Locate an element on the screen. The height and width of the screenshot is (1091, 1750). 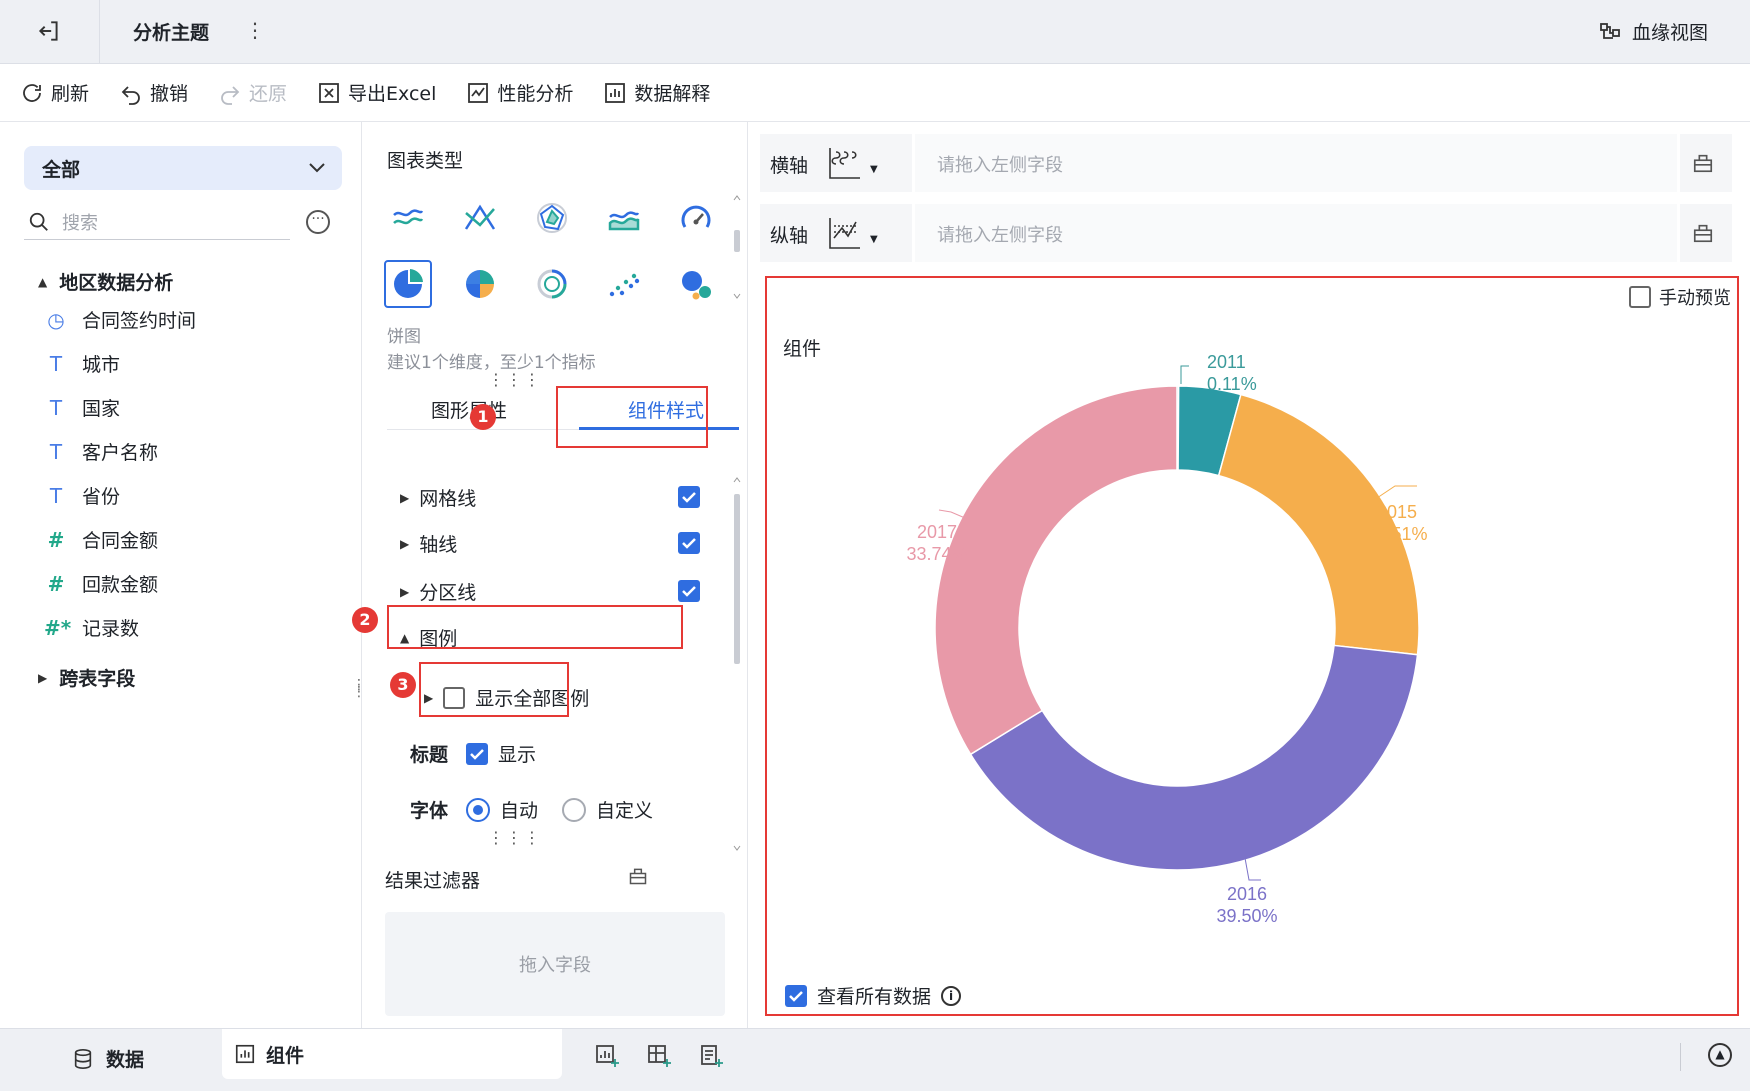
area-chart-option is located at coordinates (624, 218).